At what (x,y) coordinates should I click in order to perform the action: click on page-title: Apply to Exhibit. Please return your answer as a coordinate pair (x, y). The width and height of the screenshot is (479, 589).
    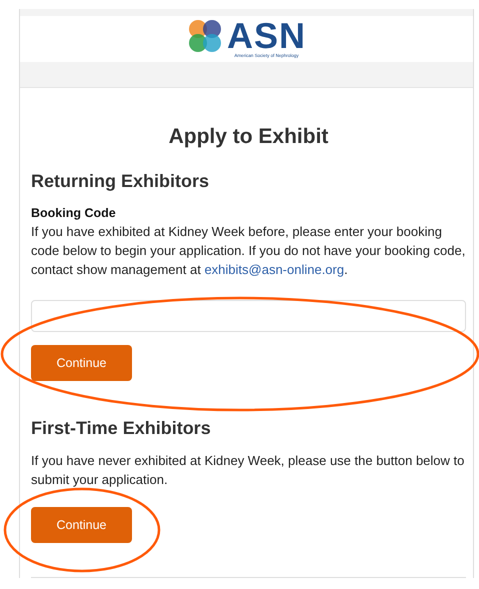
    Looking at the image, I should click on (249, 137).